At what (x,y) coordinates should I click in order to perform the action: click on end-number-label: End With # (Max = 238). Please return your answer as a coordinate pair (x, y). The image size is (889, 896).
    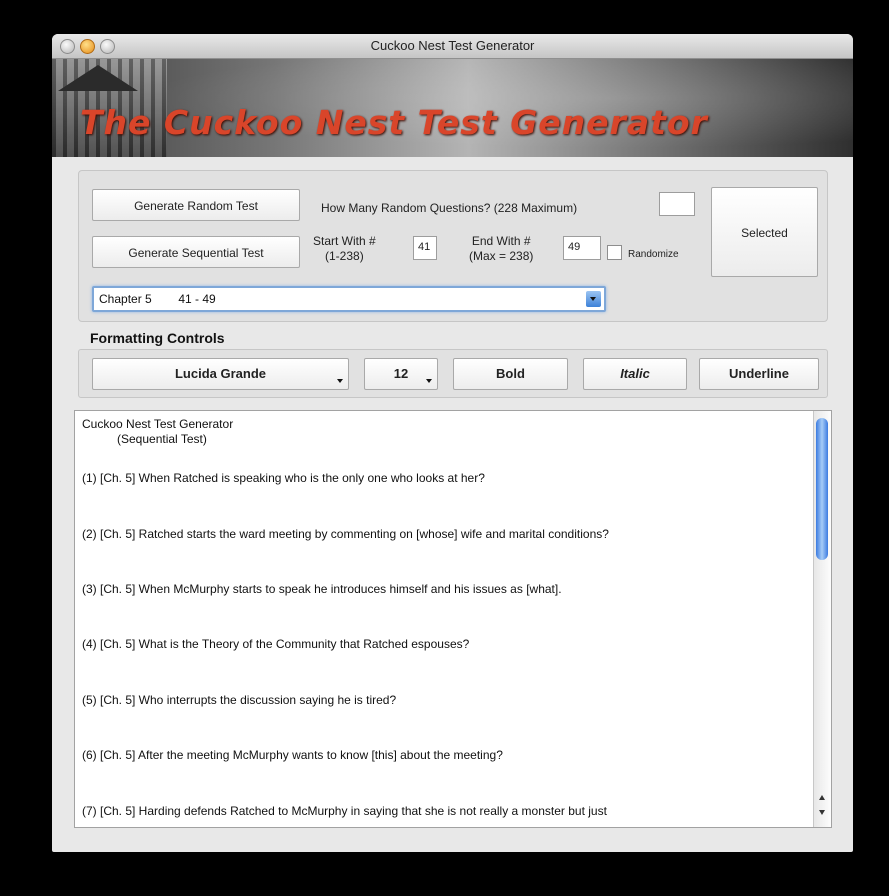
    Looking at the image, I should click on (501, 248).